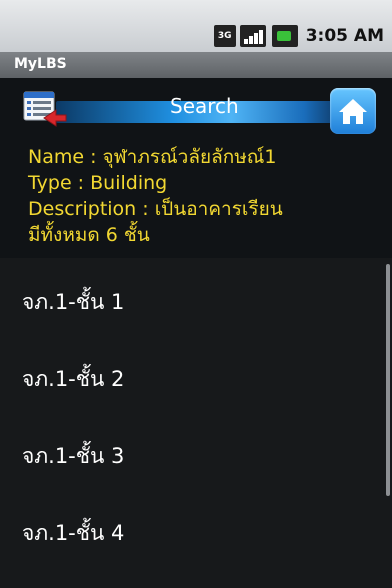 The image size is (392, 588). Describe the element at coordinates (388, 380) in the screenshot. I see `list-scrollbar` at that location.